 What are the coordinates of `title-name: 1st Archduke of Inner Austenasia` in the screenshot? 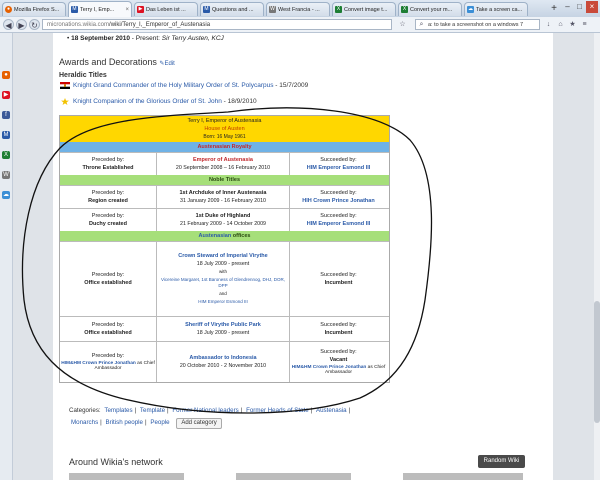 It's located at (223, 193).